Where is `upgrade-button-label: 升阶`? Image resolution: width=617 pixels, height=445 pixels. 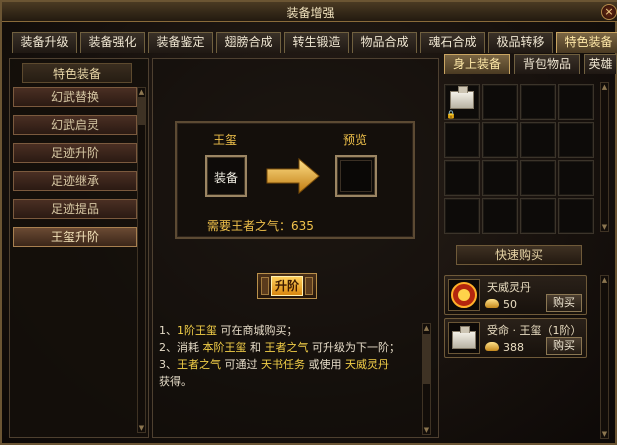 upgrade-button-label: 升阶 is located at coordinates (287, 286).